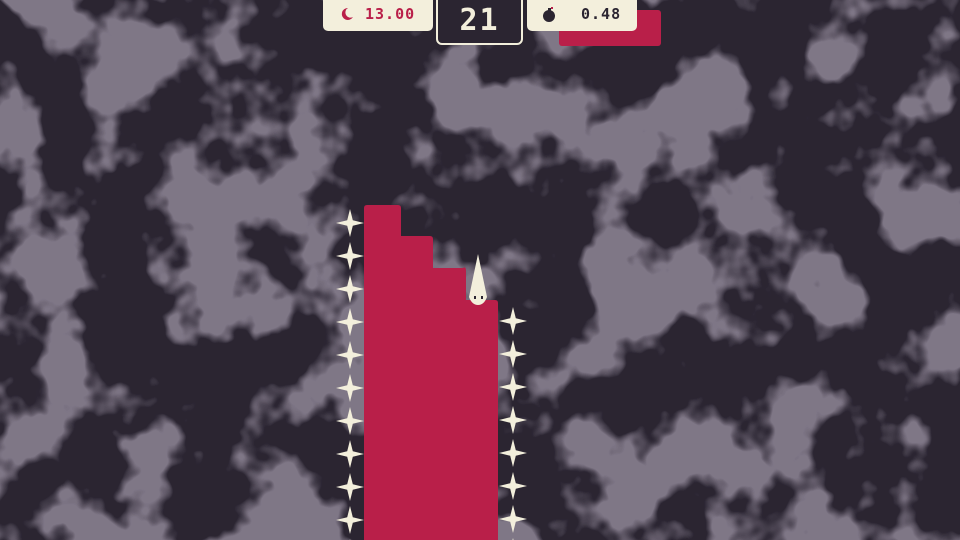 This screenshot has width=960, height=540. Describe the element at coordinates (390, 14) in the screenshot. I see `timer-value: 13.00` at that location.